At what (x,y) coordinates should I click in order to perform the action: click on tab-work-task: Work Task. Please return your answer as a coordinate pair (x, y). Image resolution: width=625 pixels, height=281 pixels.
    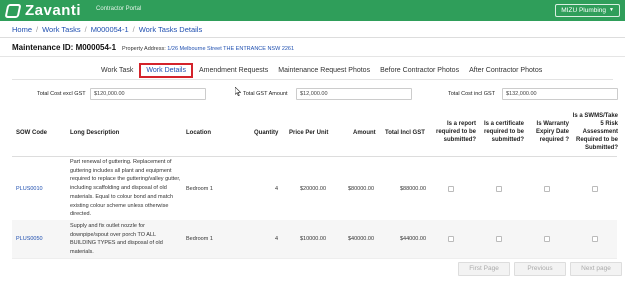
    Looking at the image, I should click on (117, 70).